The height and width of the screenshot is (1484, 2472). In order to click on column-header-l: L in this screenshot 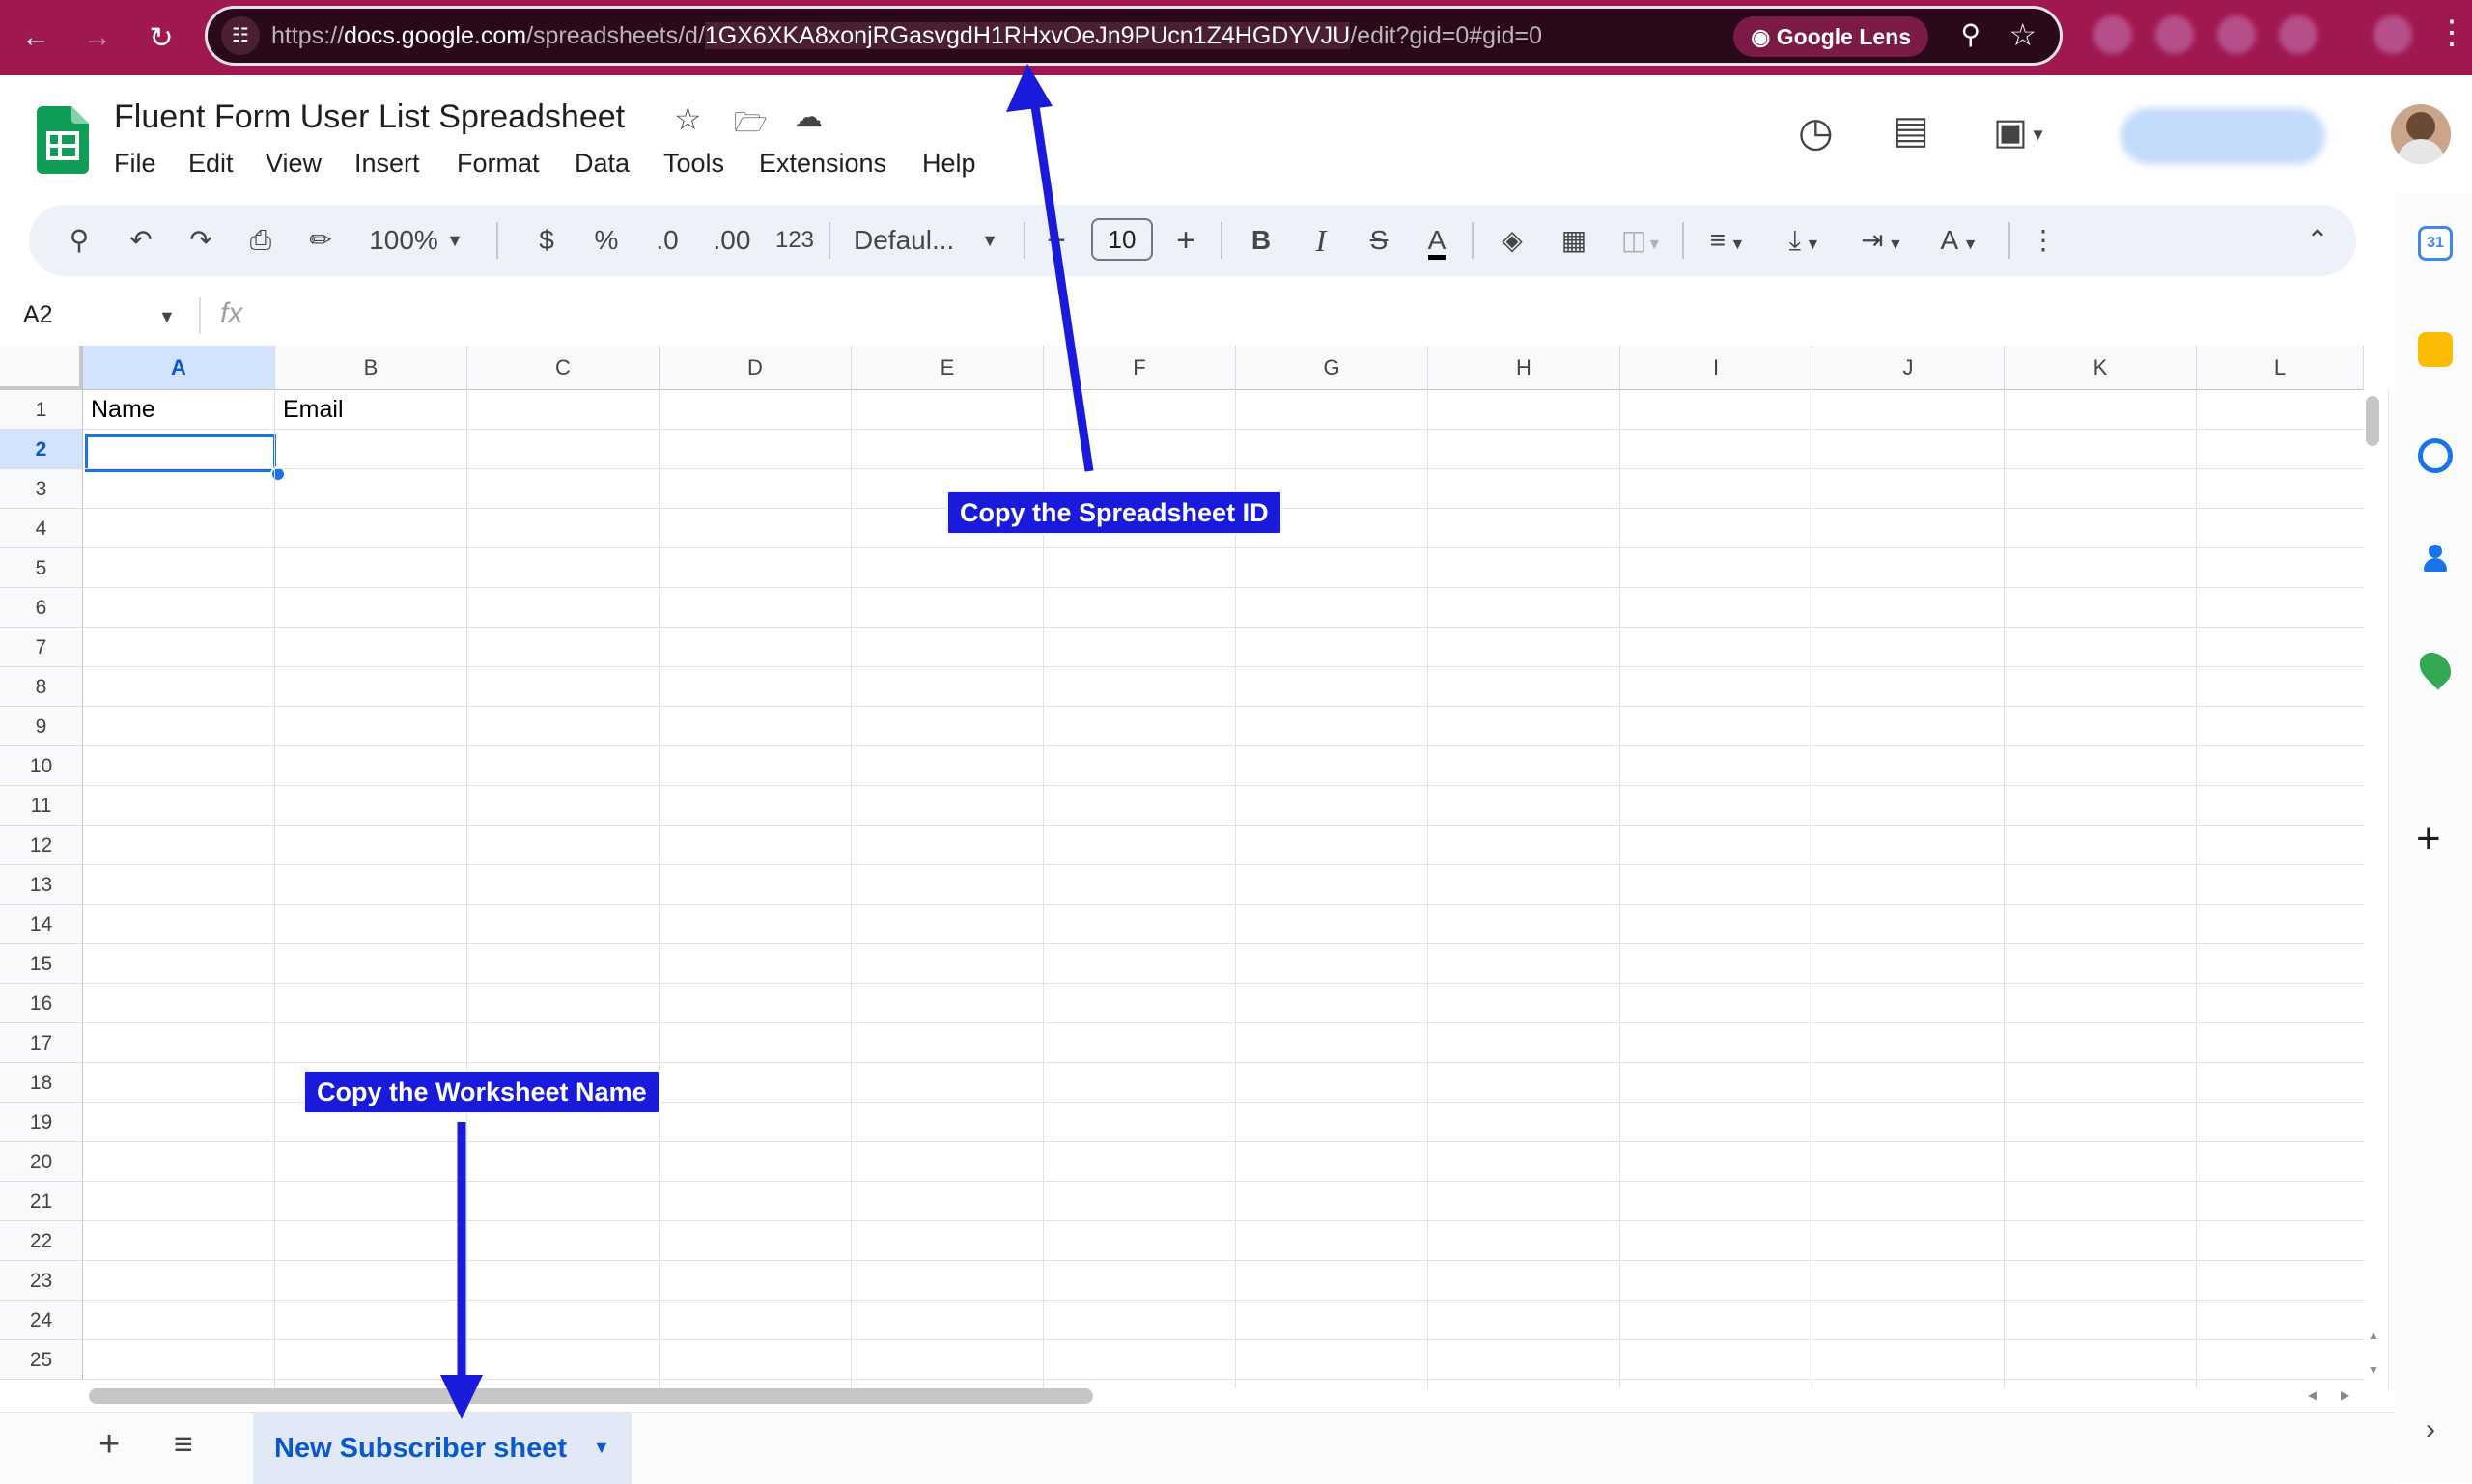, I will do `click(2280, 368)`.